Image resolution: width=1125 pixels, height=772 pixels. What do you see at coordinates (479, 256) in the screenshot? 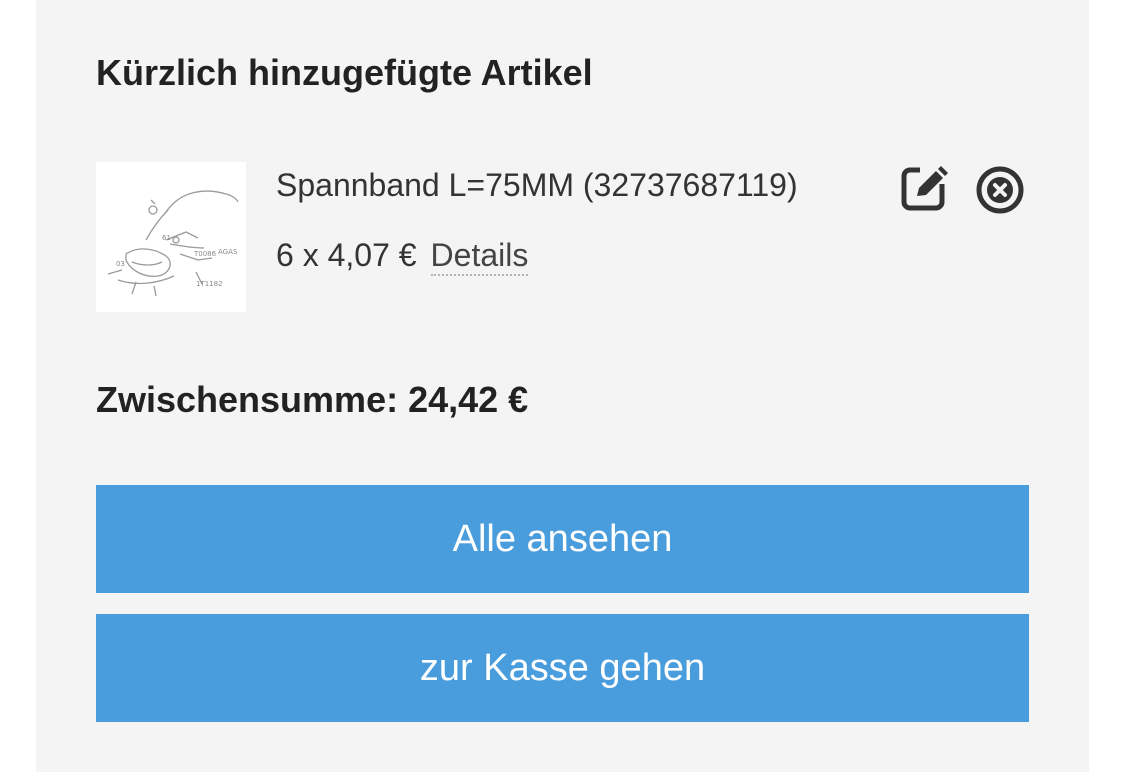
I see `details-link: Details` at bounding box center [479, 256].